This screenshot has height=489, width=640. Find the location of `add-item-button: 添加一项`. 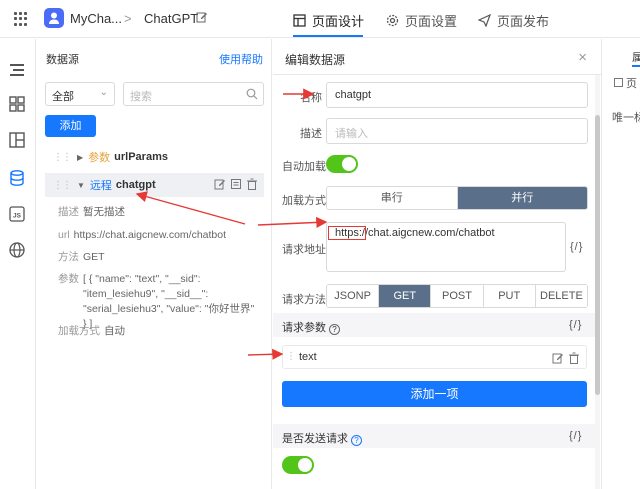

add-item-button: 添加一项 is located at coordinates (434, 394).